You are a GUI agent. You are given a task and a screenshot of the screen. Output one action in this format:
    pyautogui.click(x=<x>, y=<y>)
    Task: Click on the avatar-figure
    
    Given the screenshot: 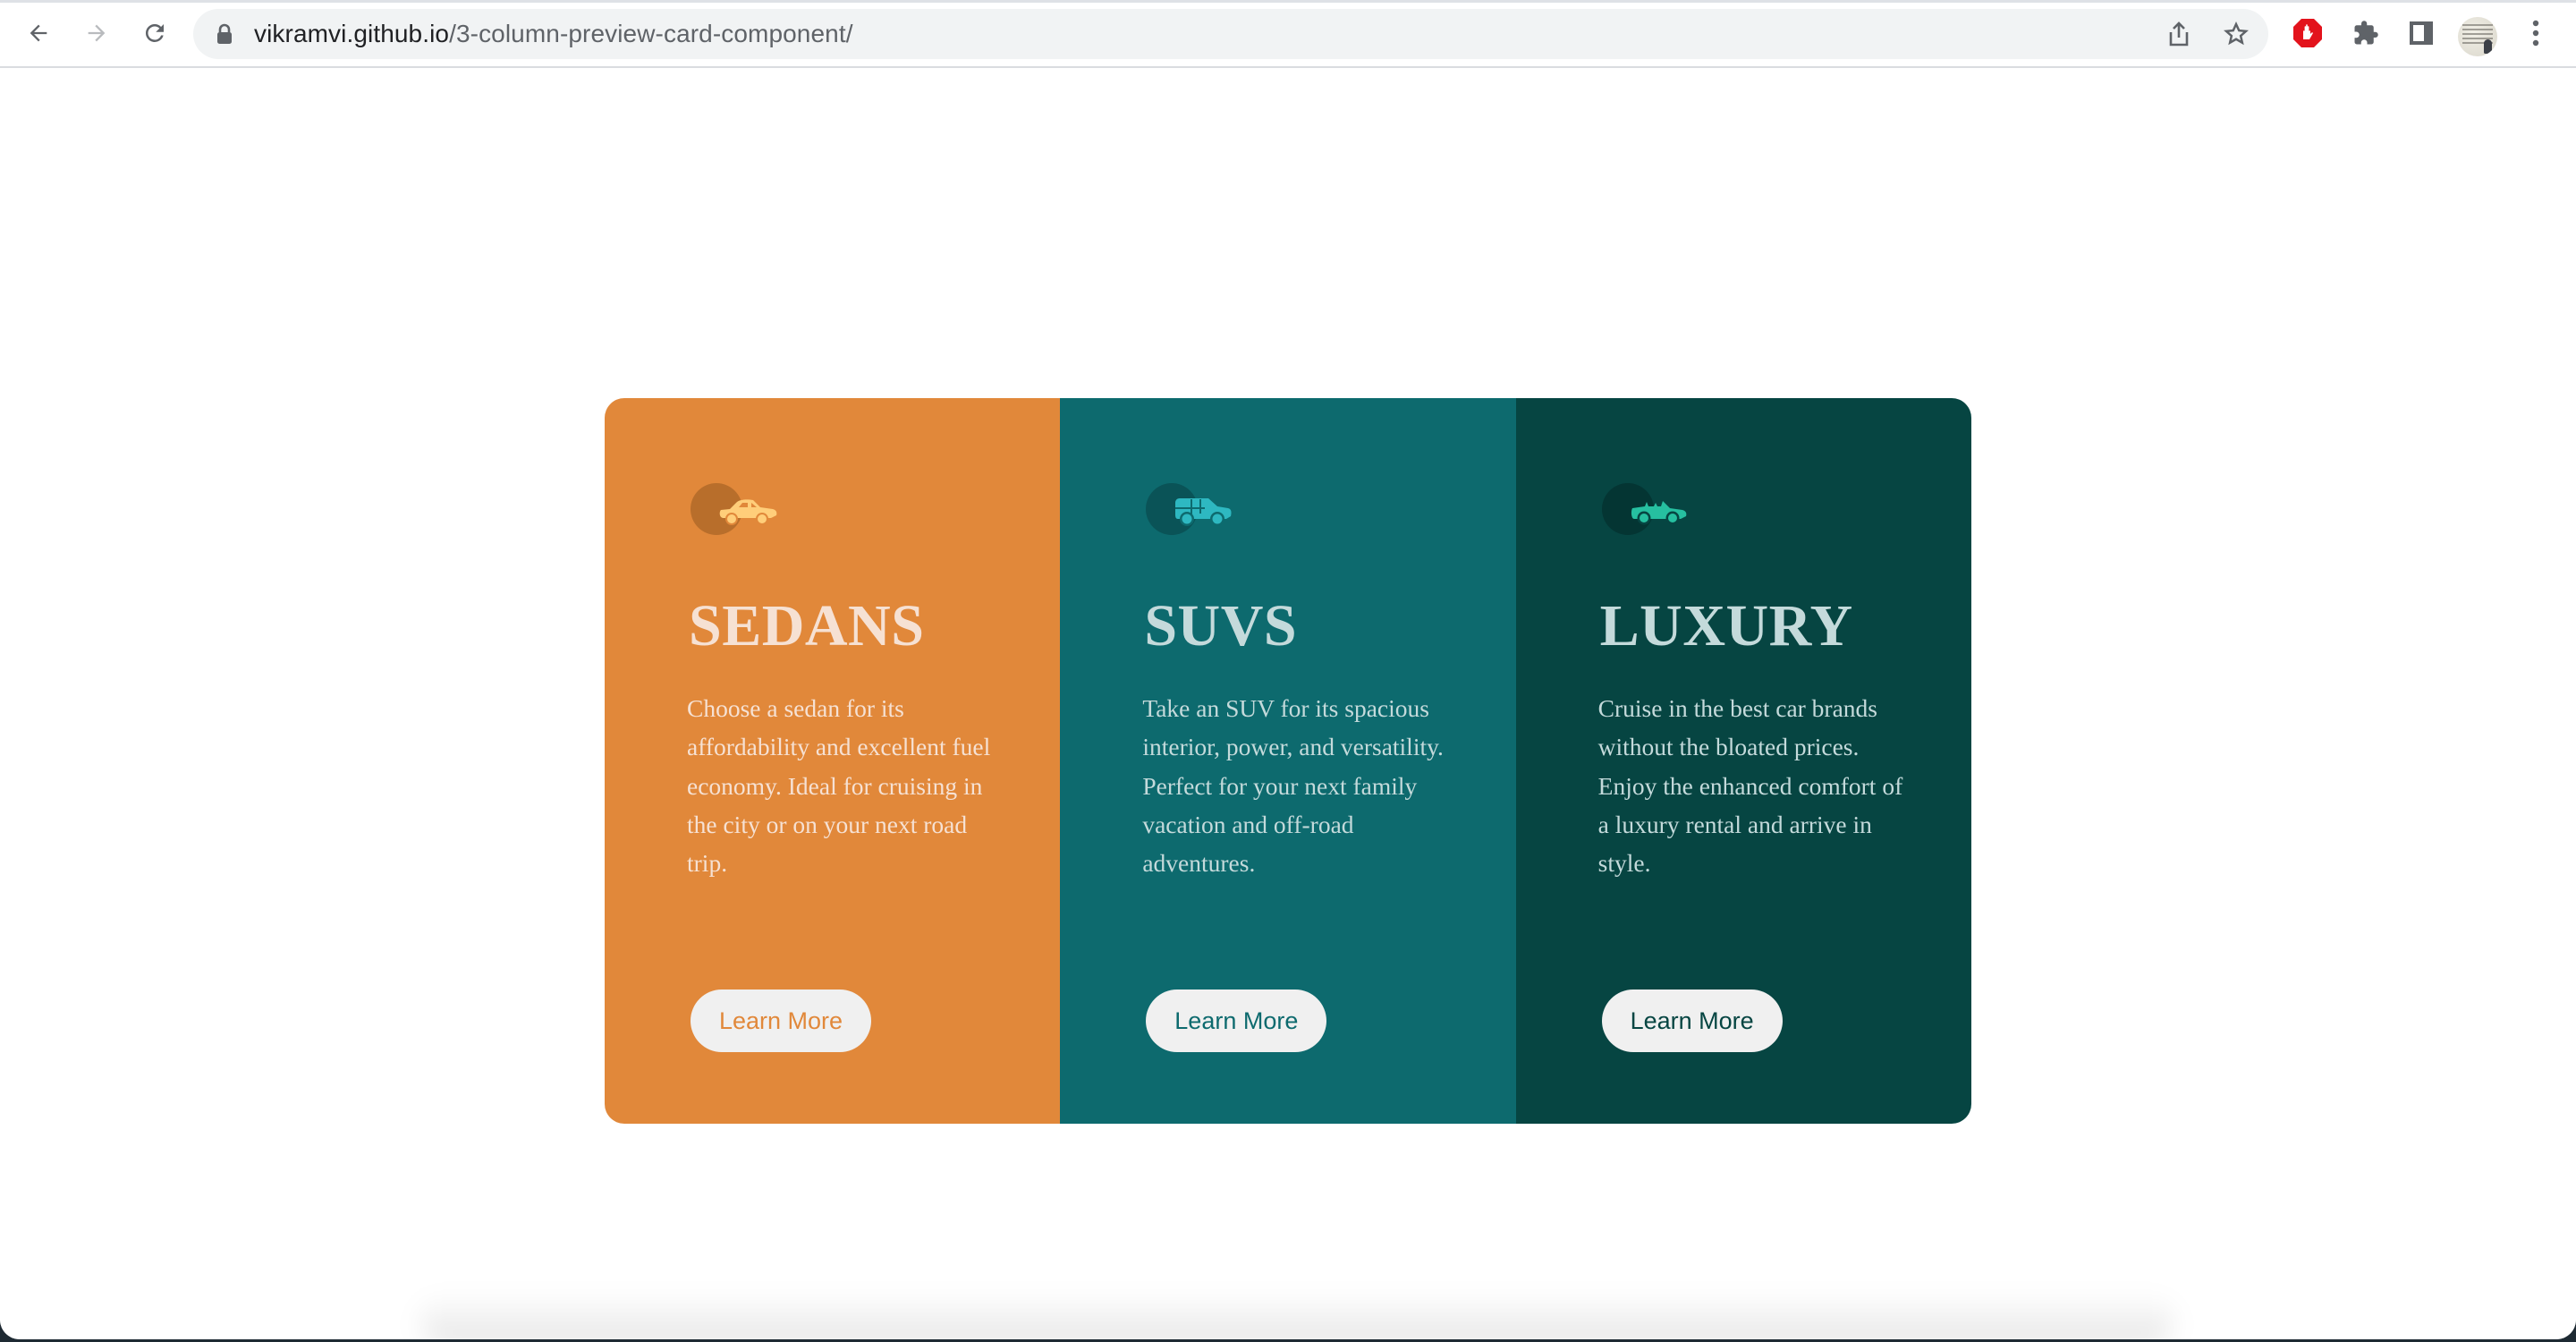 What is the action you would take?
    pyautogui.click(x=2488, y=47)
    